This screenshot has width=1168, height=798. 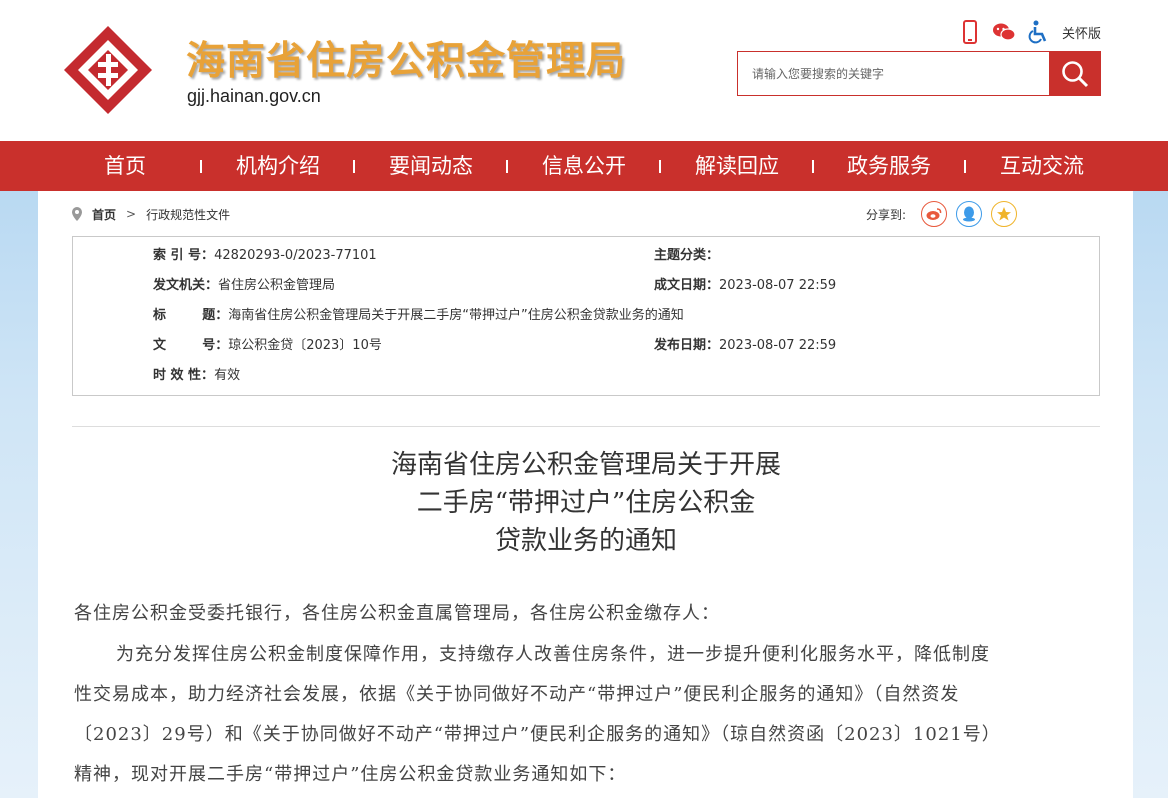 What do you see at coordinates (969, 214) in the screenshot?
I see `qq-icon` at bounding box center [969, 214].